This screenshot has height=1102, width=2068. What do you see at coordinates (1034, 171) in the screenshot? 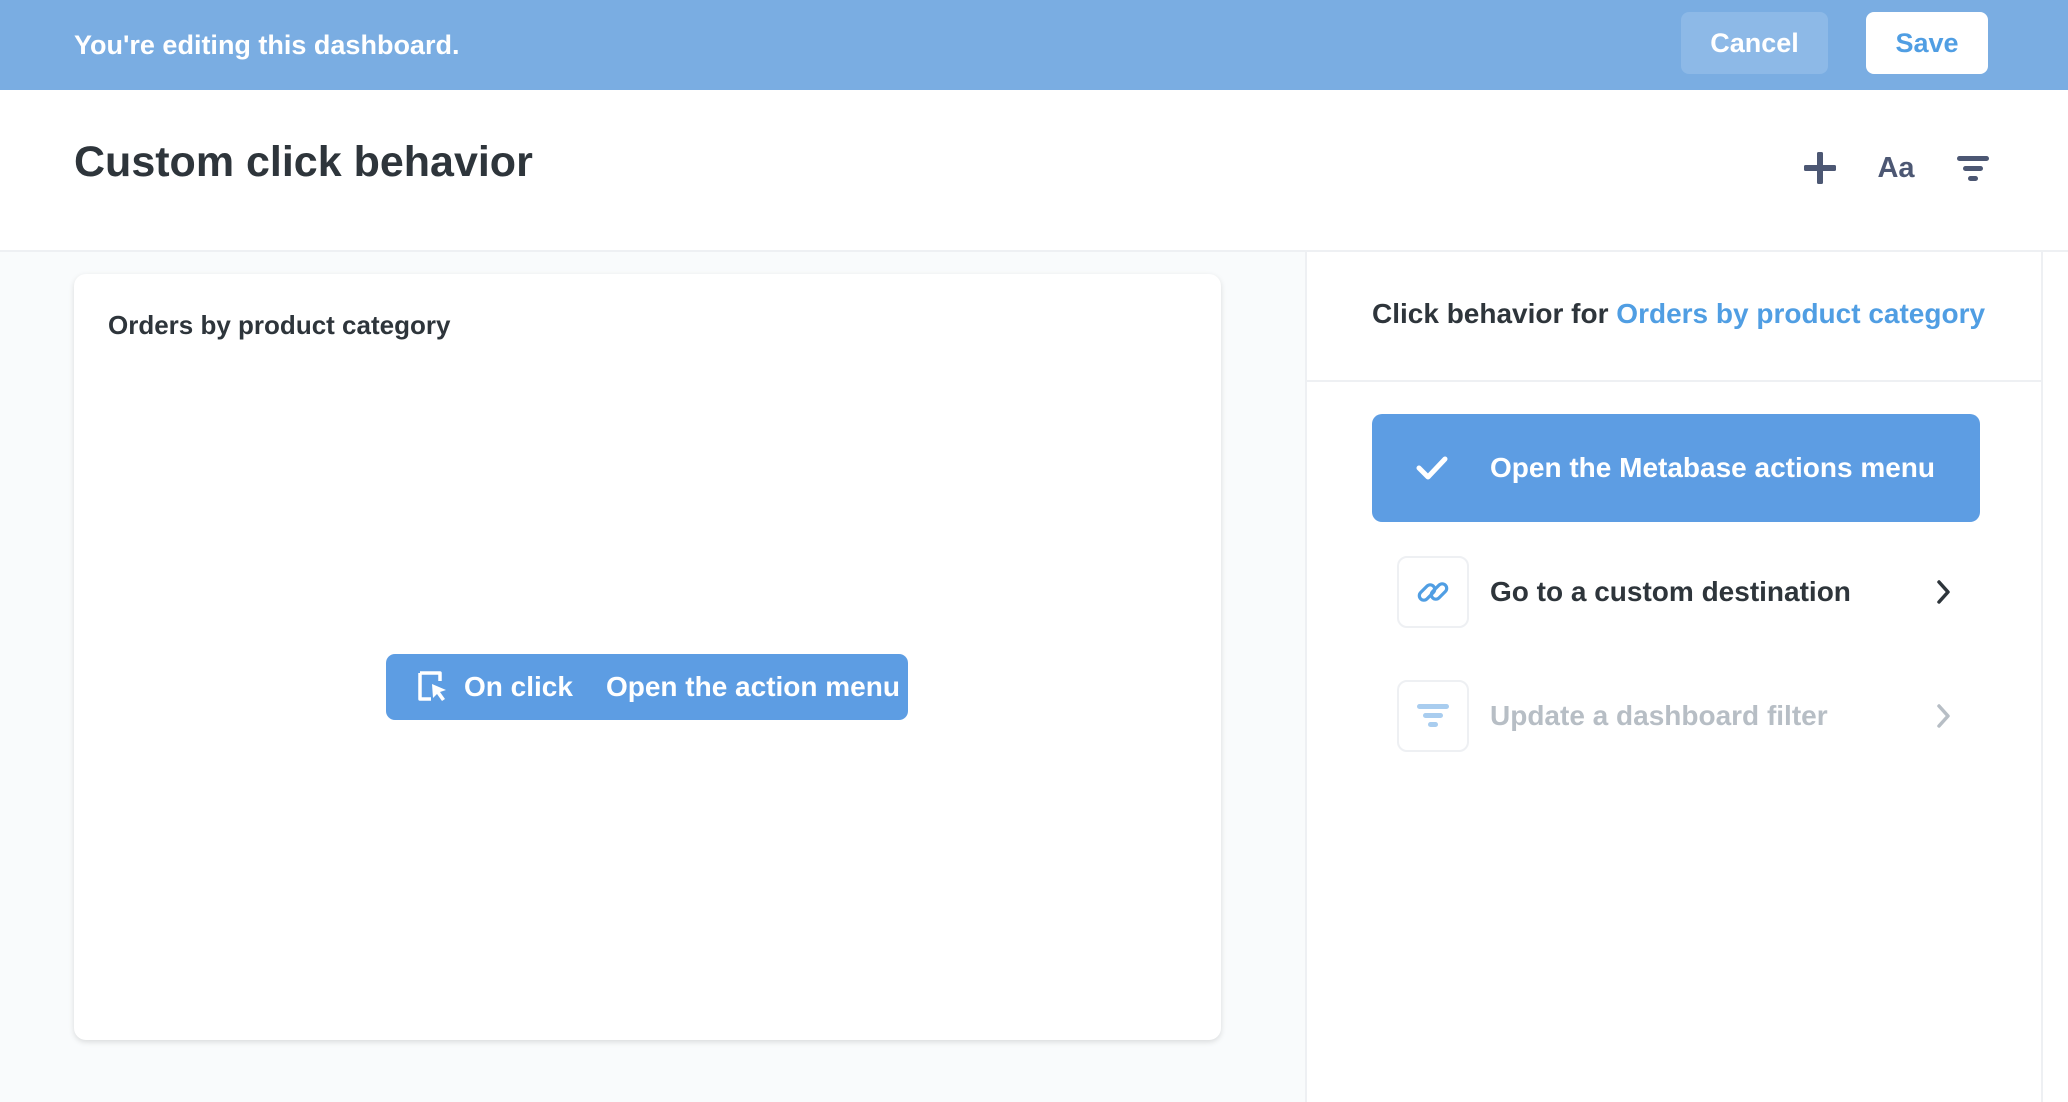
I see `dashboard-header: Custom click behavior Aa` at bounding box center [1034, 171].